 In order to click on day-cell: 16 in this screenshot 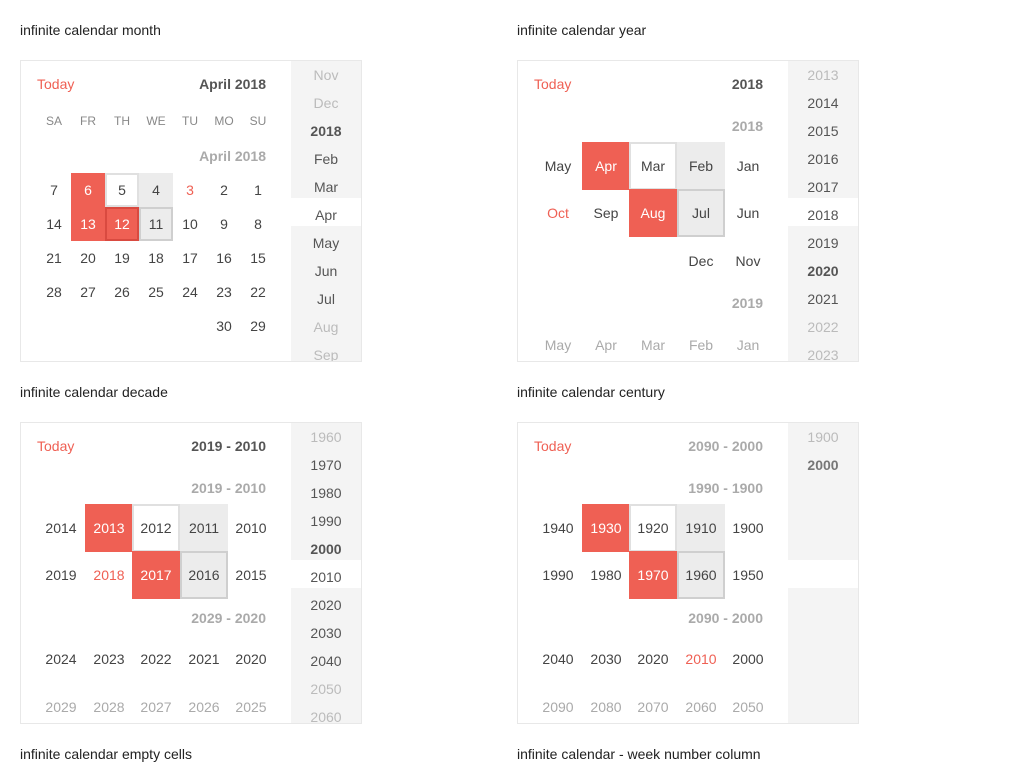, I will do `click(224, 258)`.